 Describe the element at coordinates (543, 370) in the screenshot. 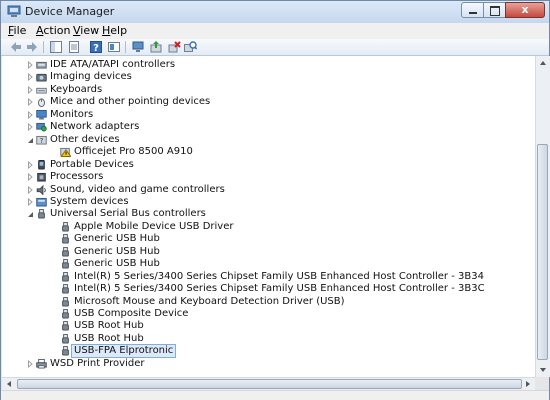

I see `scroll-down-icon` at that location.